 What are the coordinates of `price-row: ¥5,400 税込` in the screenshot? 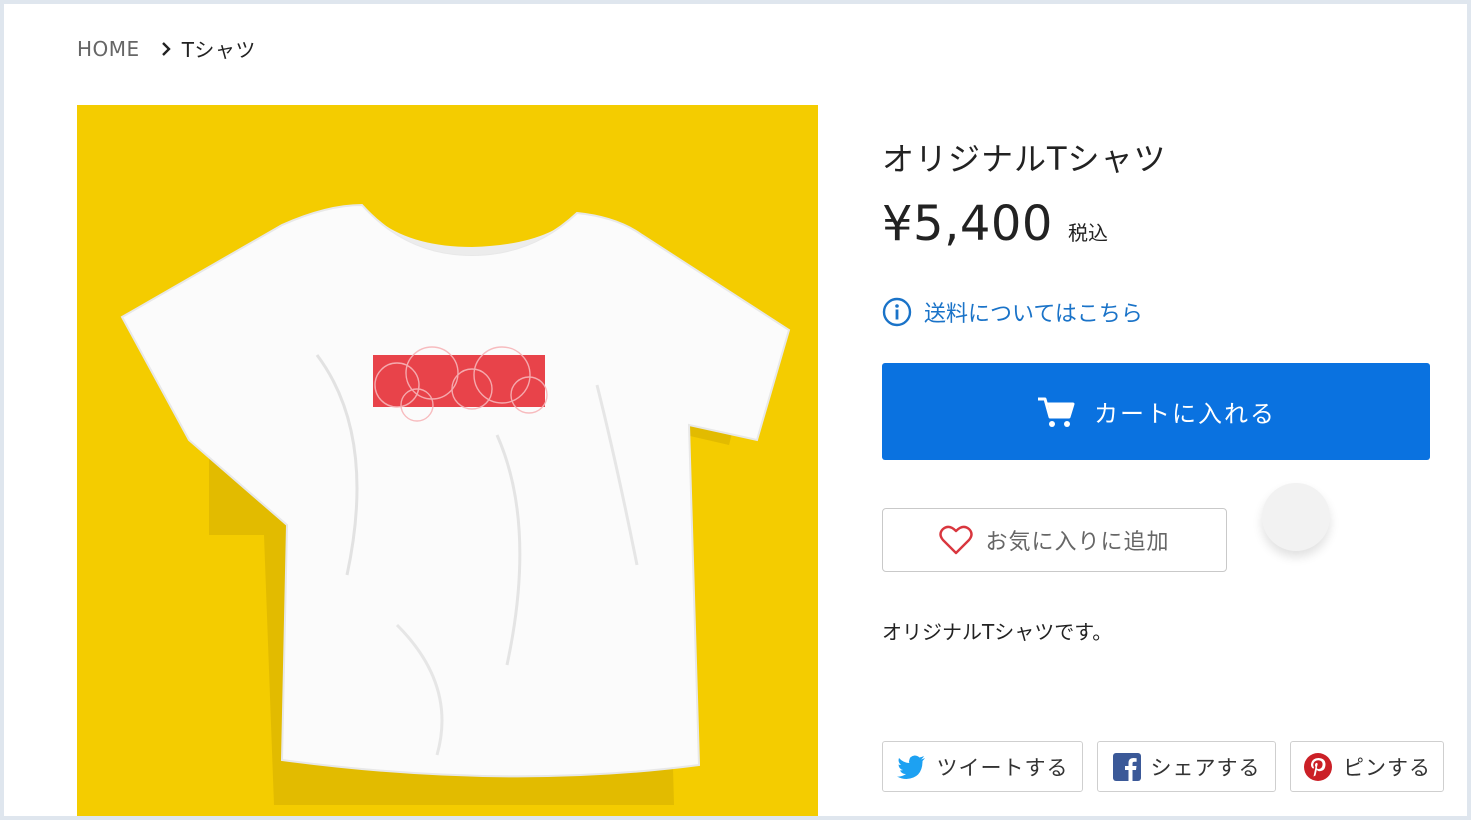 It's located at (995, 224).